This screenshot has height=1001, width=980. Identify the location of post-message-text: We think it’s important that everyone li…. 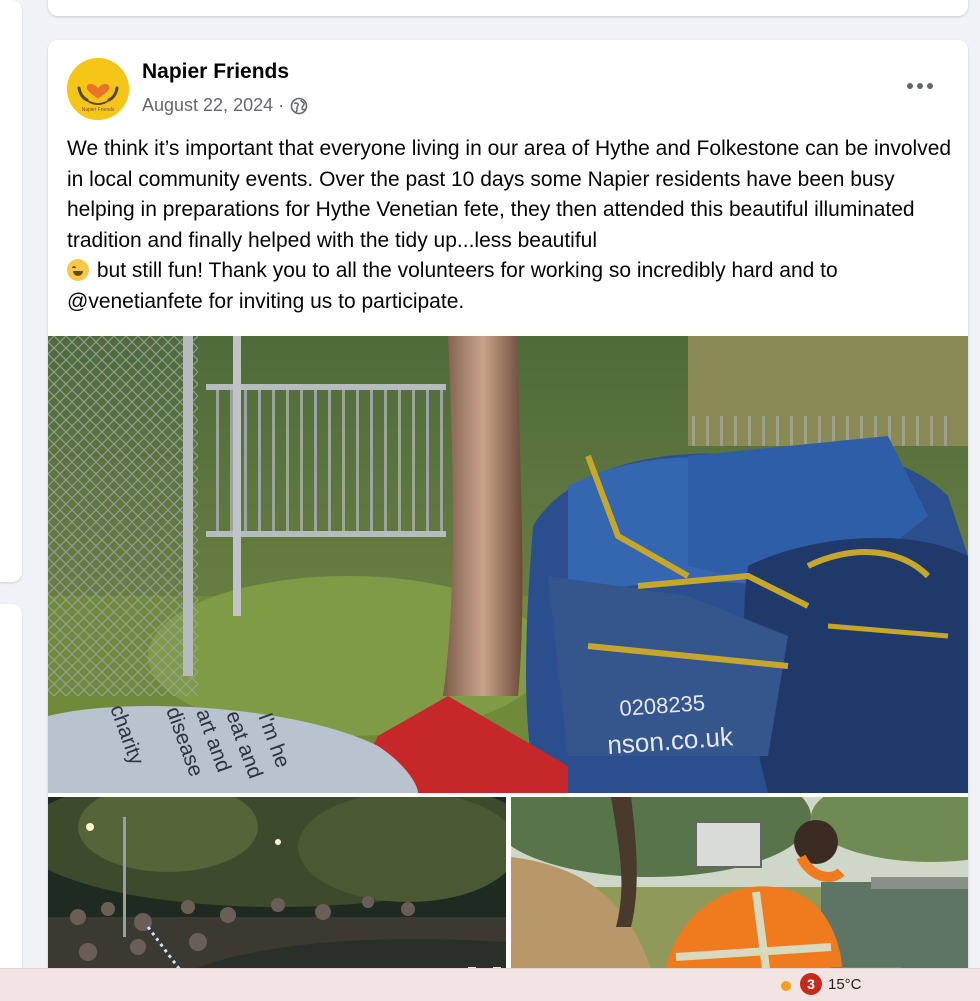
(509, 194).